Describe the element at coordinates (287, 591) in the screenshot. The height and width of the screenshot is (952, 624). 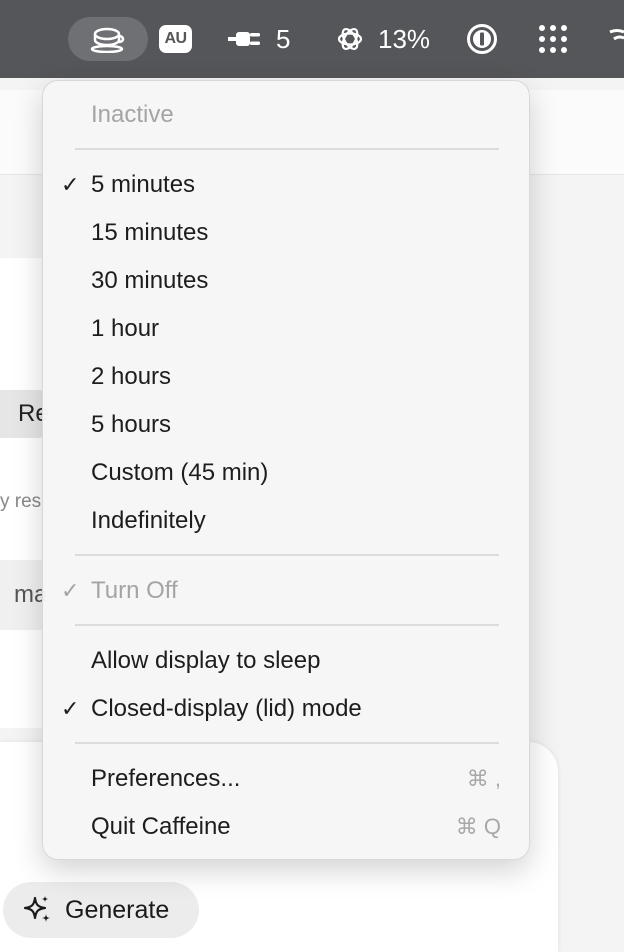
I see `menu-item-turn-off: ✓ Turn Off` at that location.